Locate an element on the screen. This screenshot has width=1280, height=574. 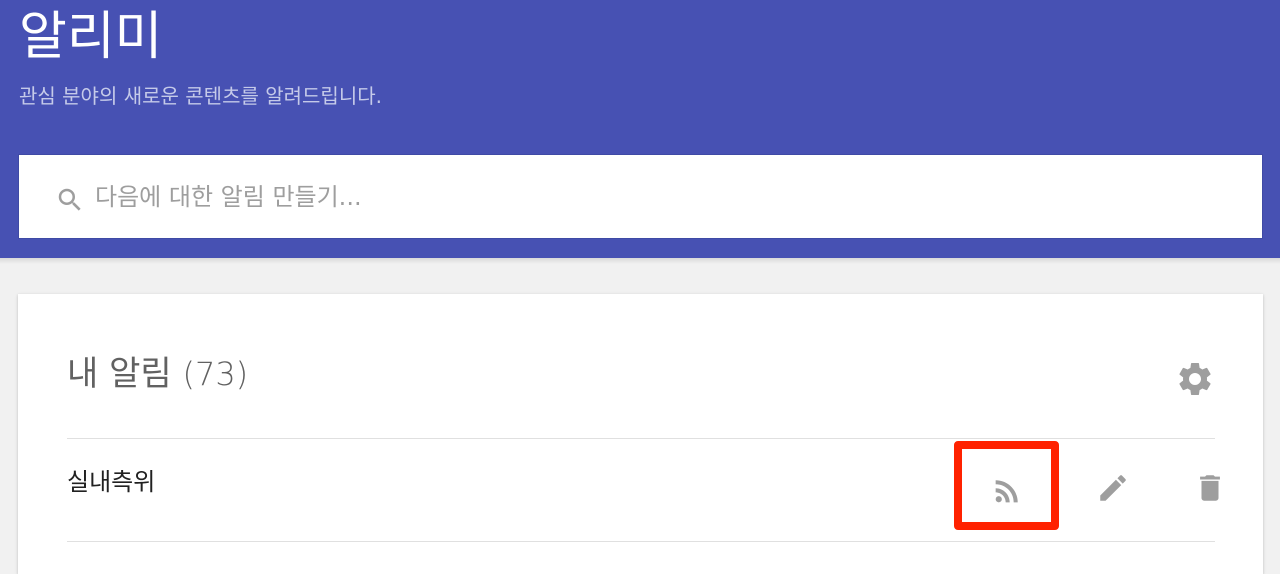
my-alerts-heading: 내 알림 is located at coordinates (119, 374).